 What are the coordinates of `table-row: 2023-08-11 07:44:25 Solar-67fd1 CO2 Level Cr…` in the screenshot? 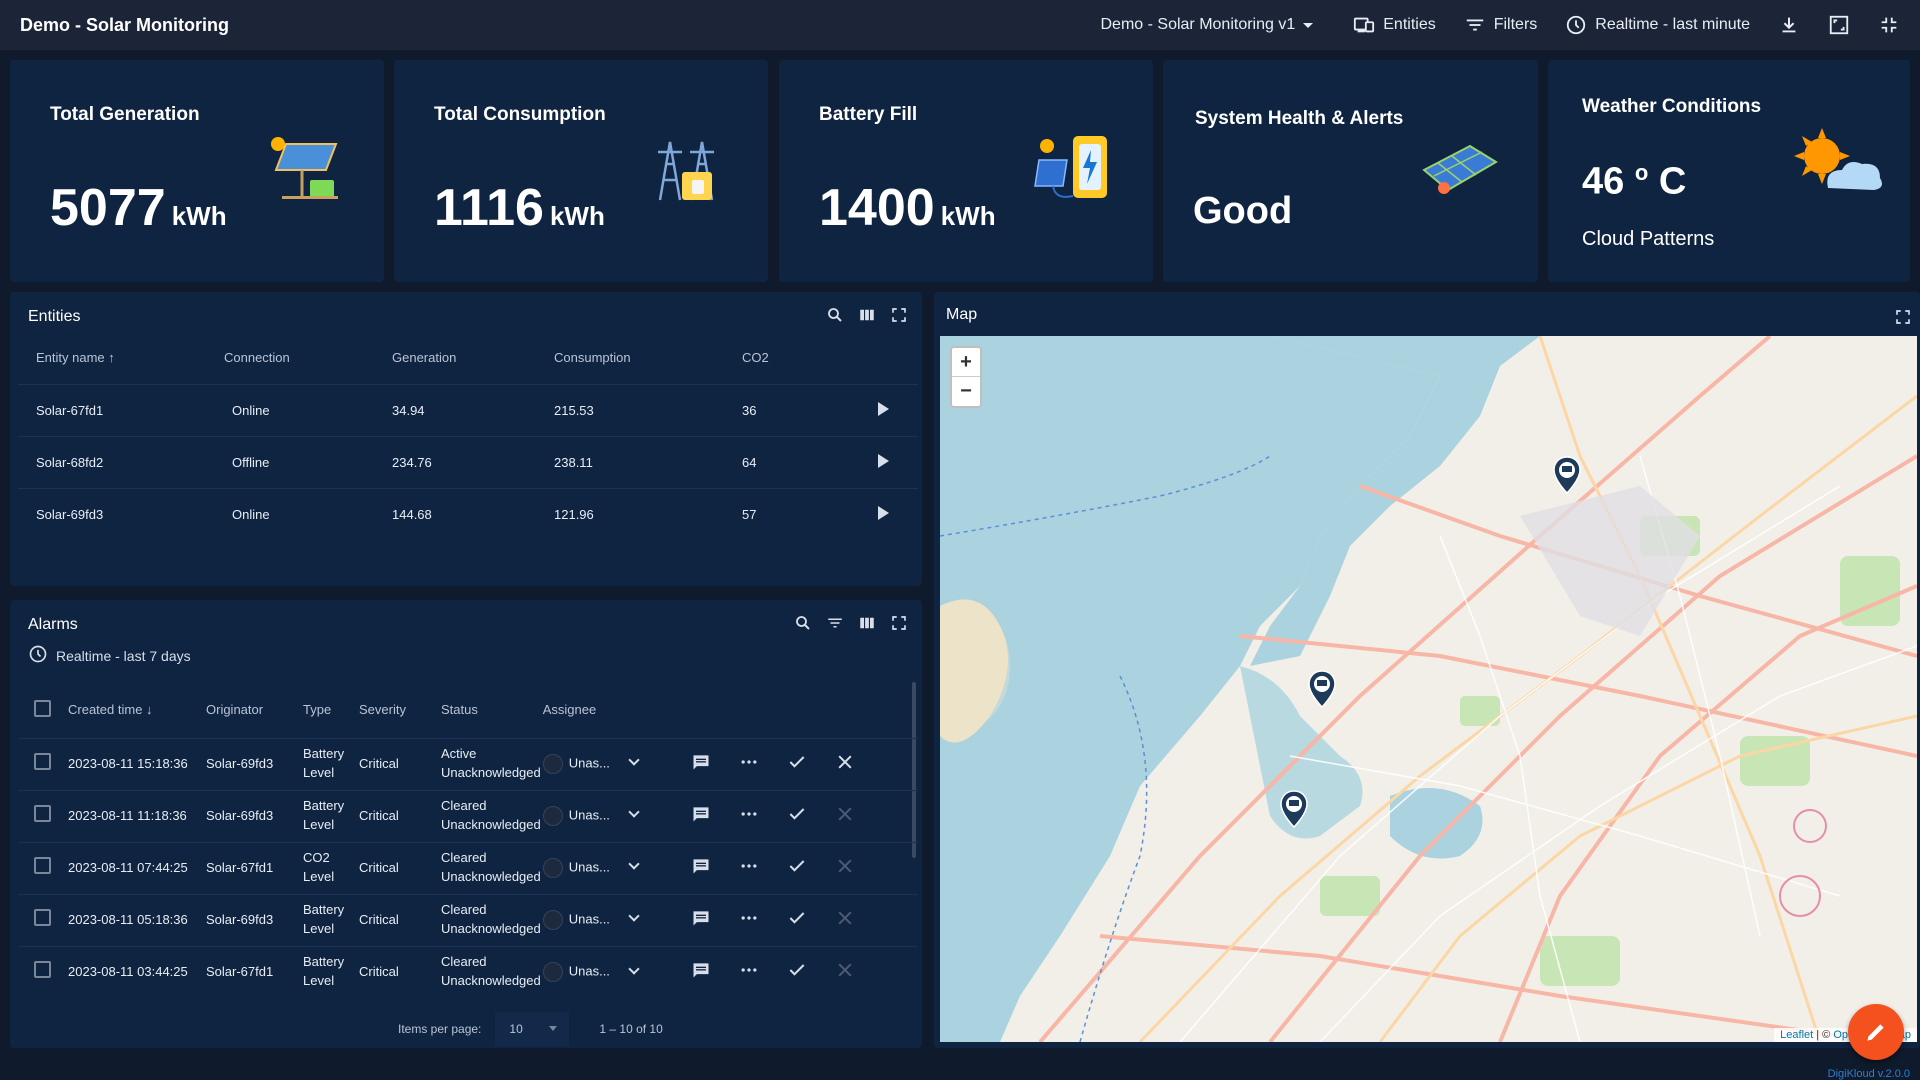 It's located at (468, 867).